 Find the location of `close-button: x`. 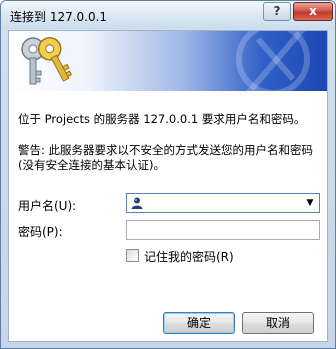

close-button: x is located at coordinates (313, 11).